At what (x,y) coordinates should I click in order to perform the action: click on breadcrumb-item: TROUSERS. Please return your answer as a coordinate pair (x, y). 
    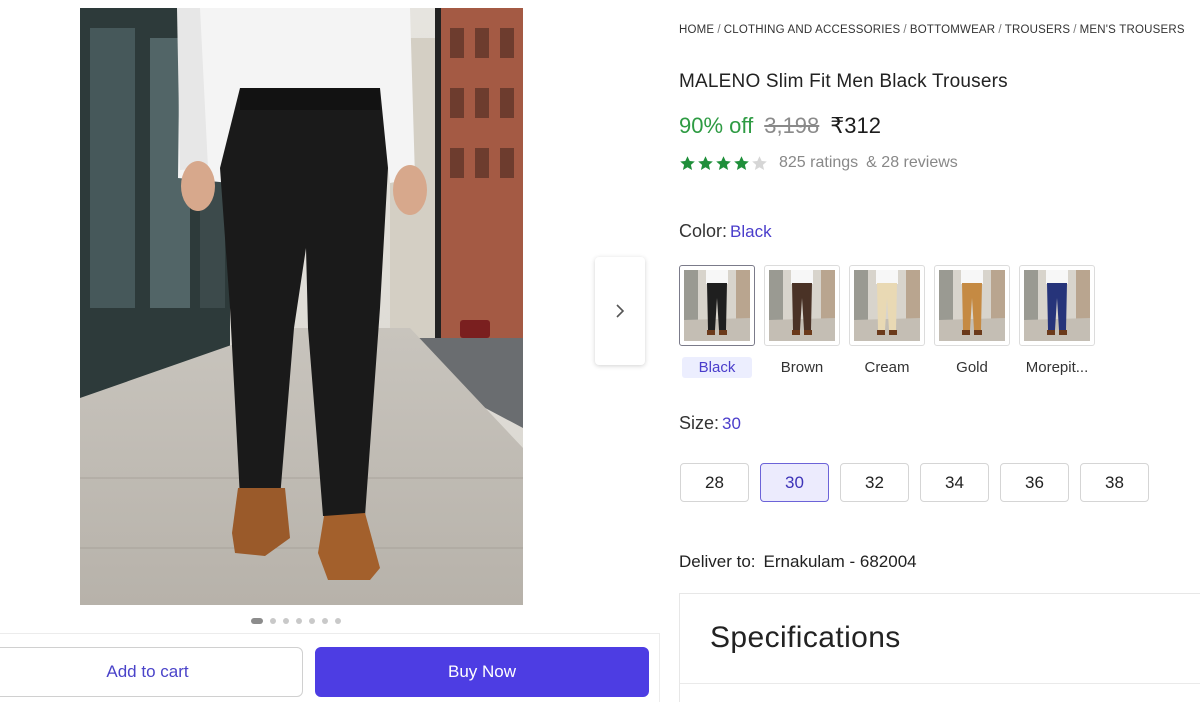
    Looking at the image, I should click on (1038, 30).